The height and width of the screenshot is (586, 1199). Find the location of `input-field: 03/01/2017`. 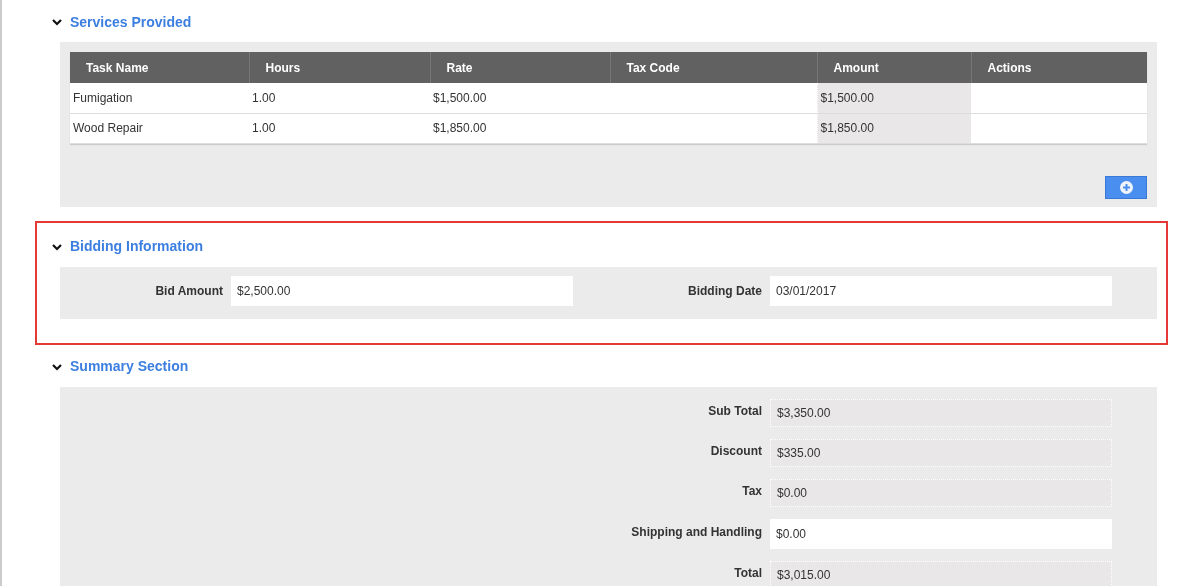

input-field: 03/01/2017 is located at coordinates (941, 290).